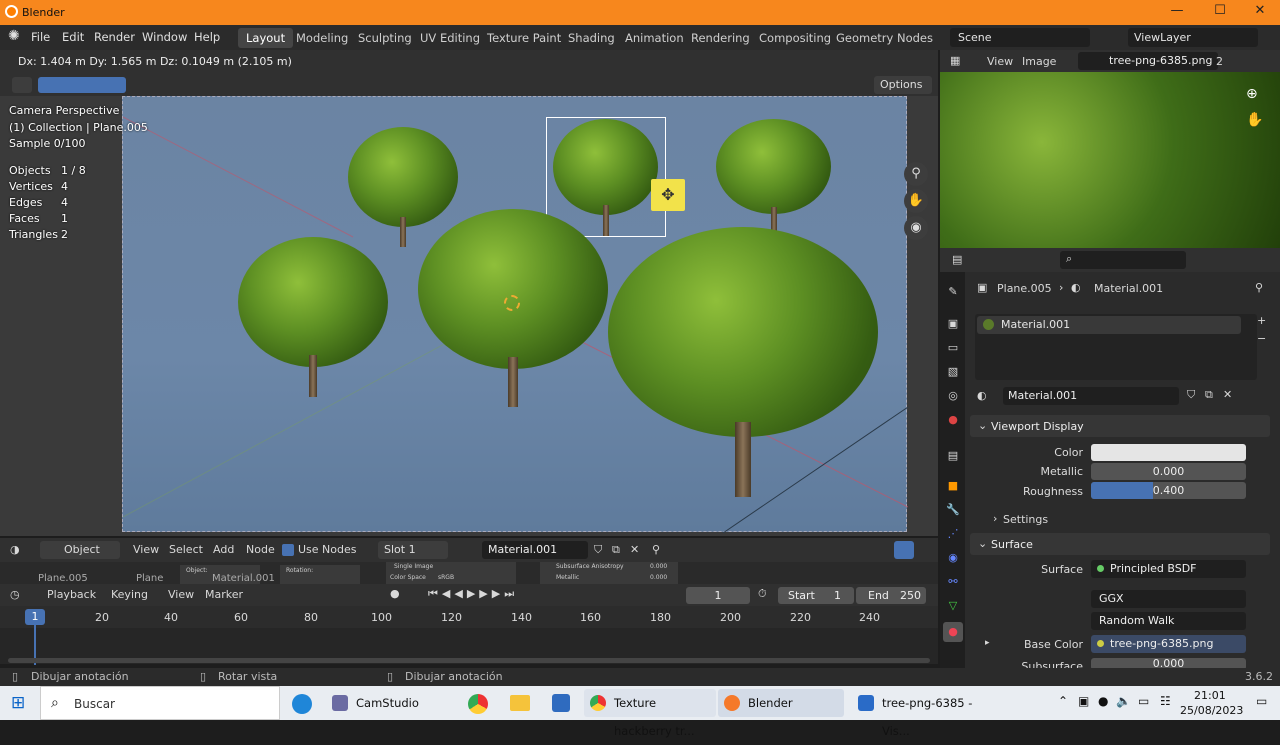  I want to click on tab-geometry-nodes: Geometry Nodes, so click(884, 38).